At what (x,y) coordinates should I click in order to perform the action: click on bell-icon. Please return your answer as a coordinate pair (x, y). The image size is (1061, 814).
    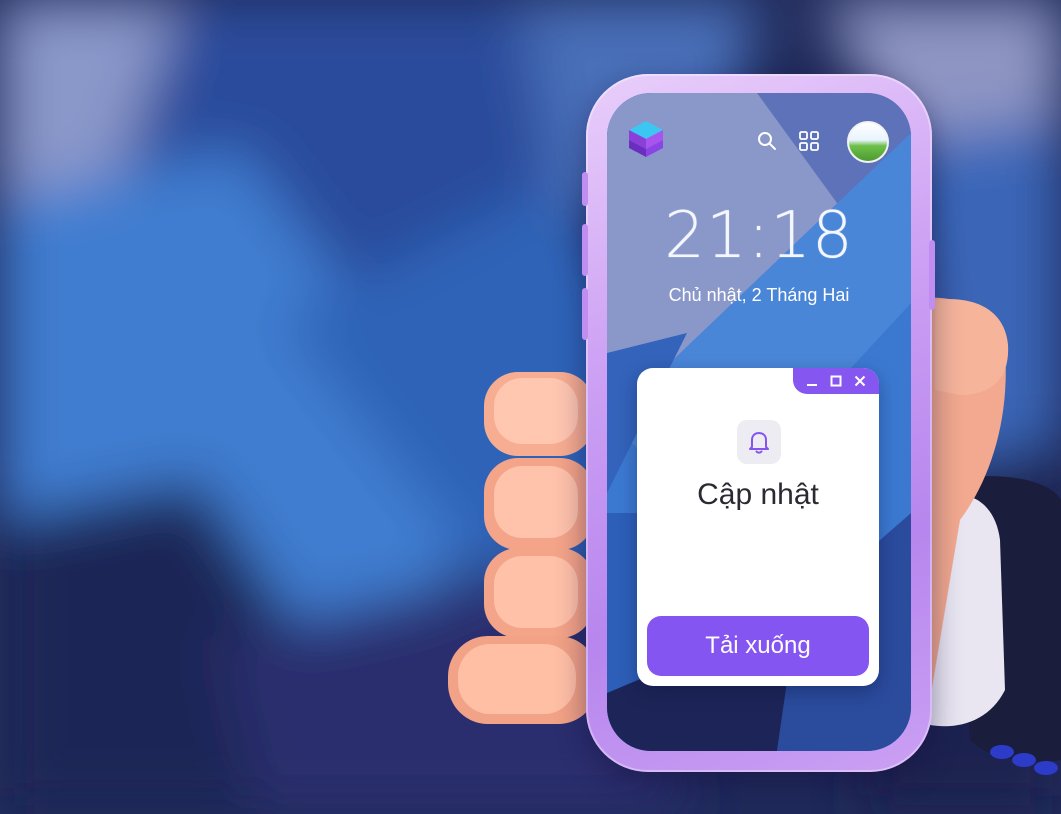
    Looking at the image, I should click on (759, 443).